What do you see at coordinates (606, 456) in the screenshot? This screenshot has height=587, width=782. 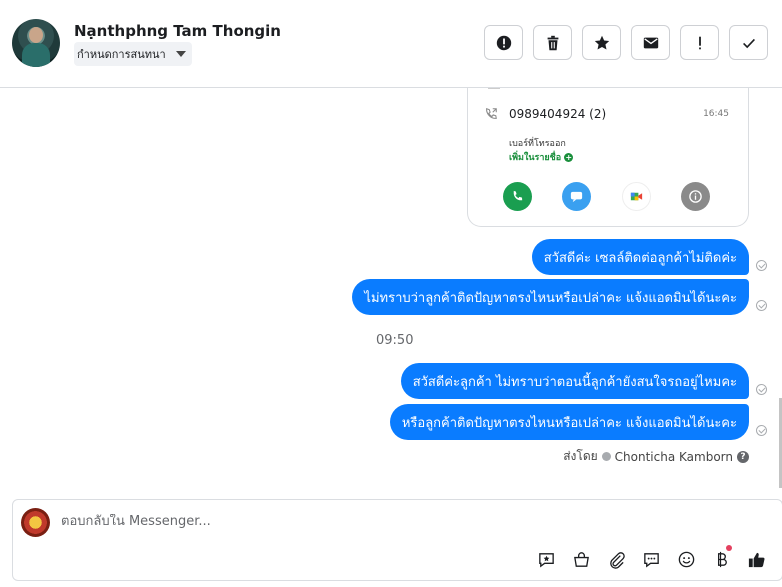 I see `agent-status-icon` at bounding box center [606, 456].